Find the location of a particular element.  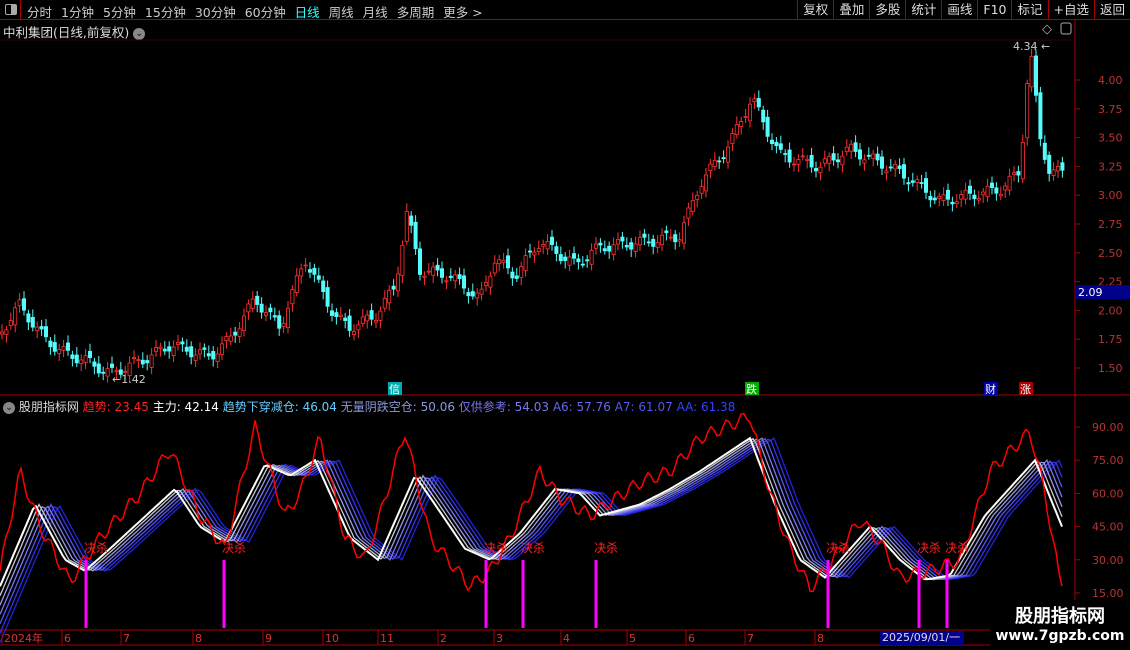

time-label: 3 is located at coordinates (499, 638).